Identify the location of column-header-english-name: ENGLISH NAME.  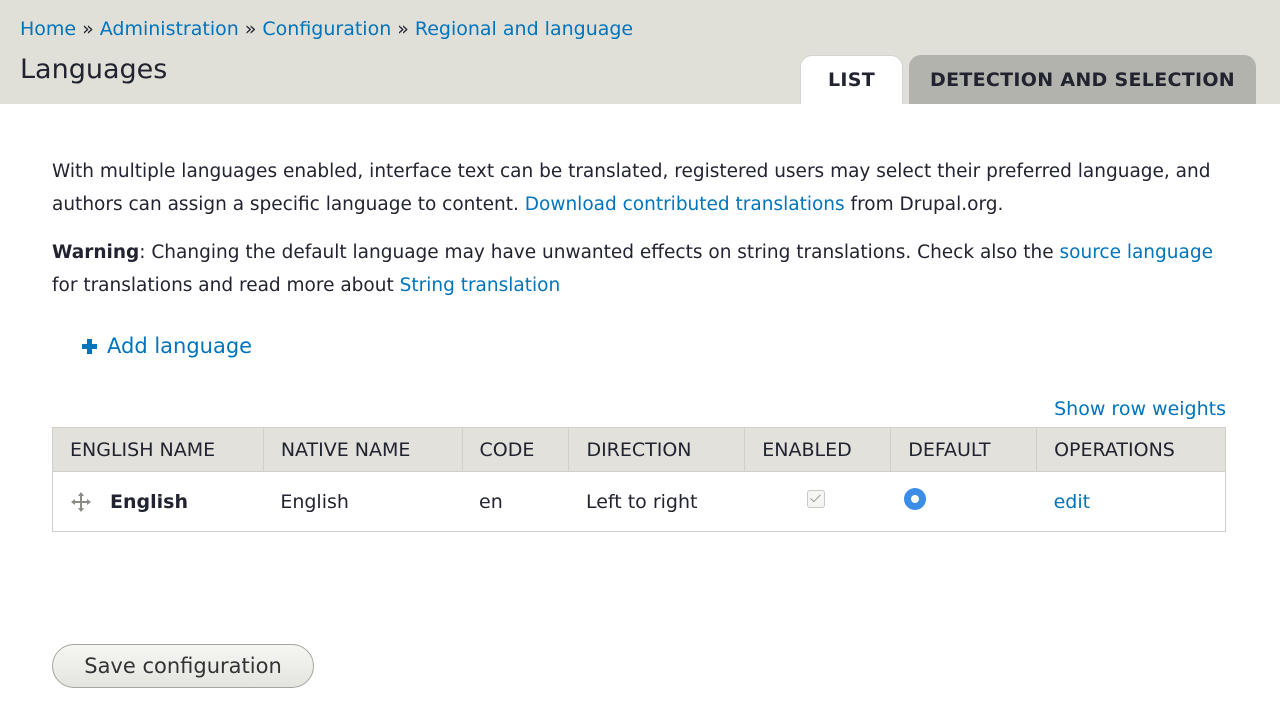
(158, 449).